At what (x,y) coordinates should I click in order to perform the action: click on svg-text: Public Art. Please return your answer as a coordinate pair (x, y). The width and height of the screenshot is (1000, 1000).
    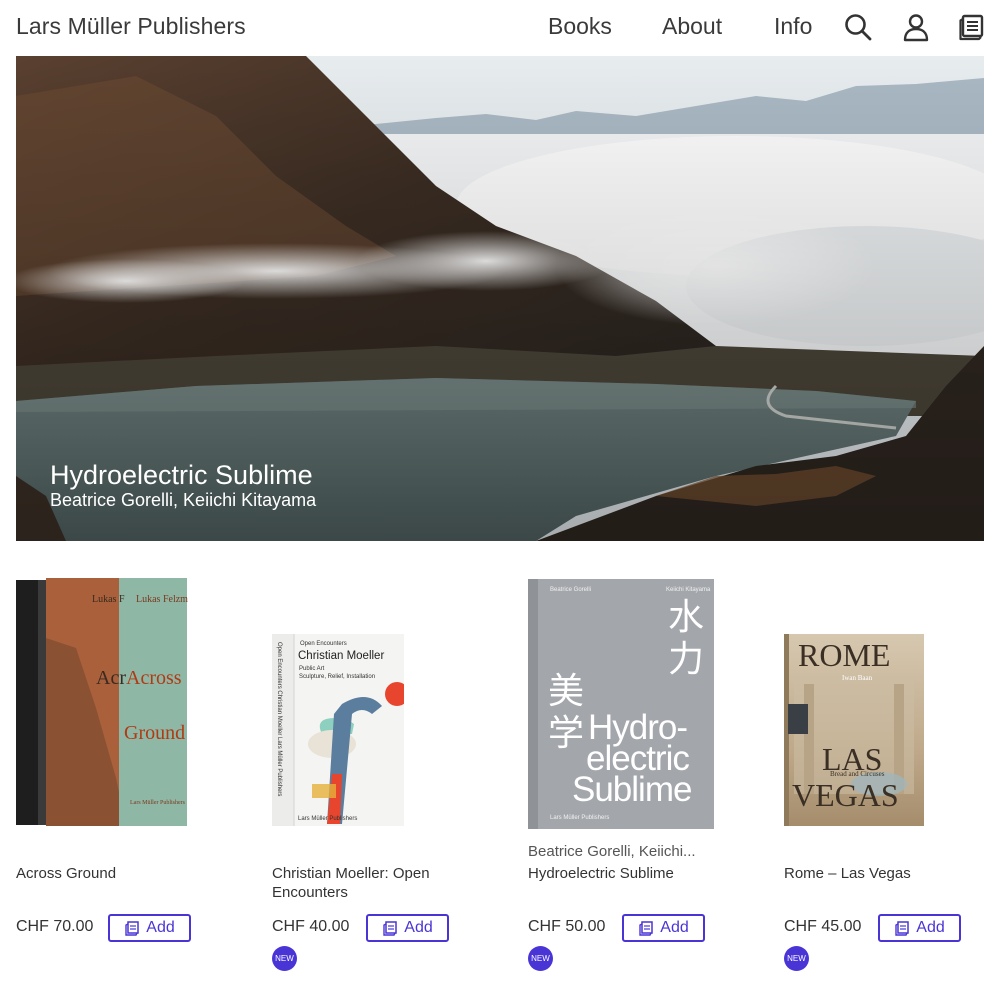
    Looking at the image, I should click on (312, 669).